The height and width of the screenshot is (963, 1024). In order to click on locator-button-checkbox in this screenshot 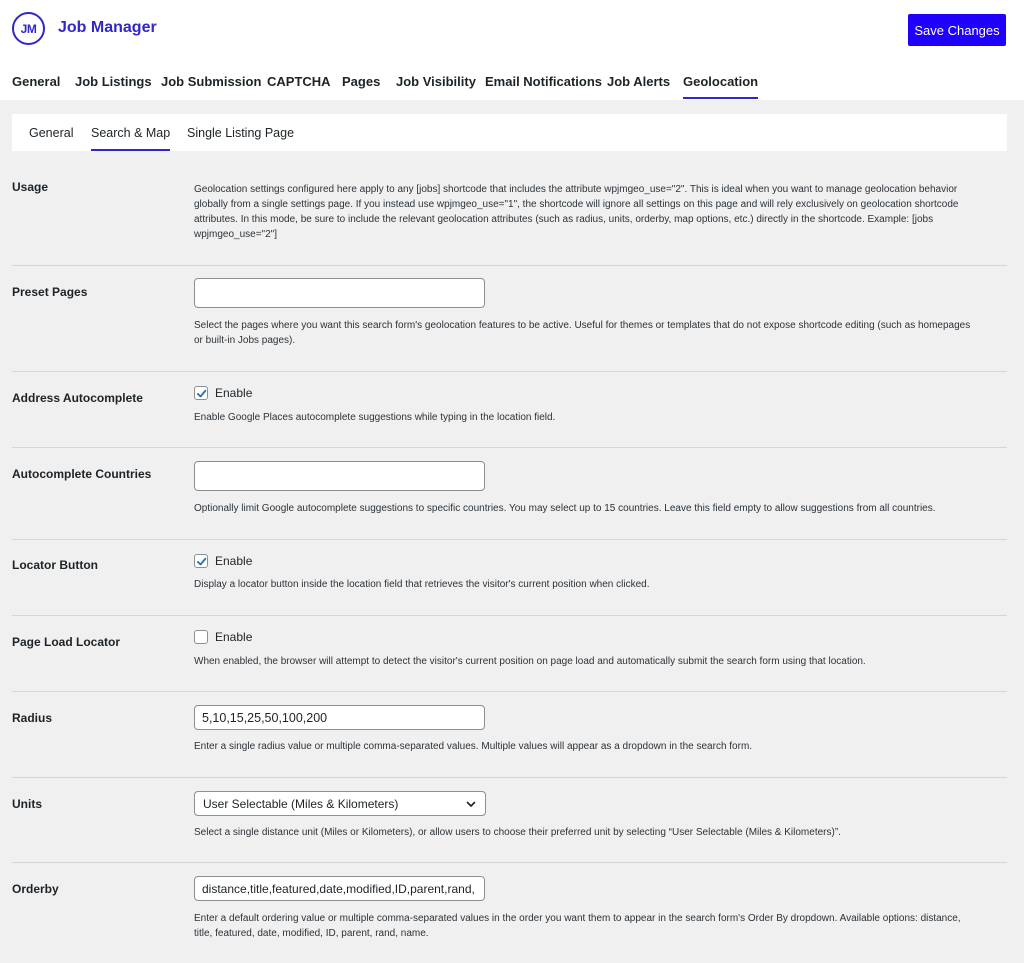, I will do `click(201, 561)`.